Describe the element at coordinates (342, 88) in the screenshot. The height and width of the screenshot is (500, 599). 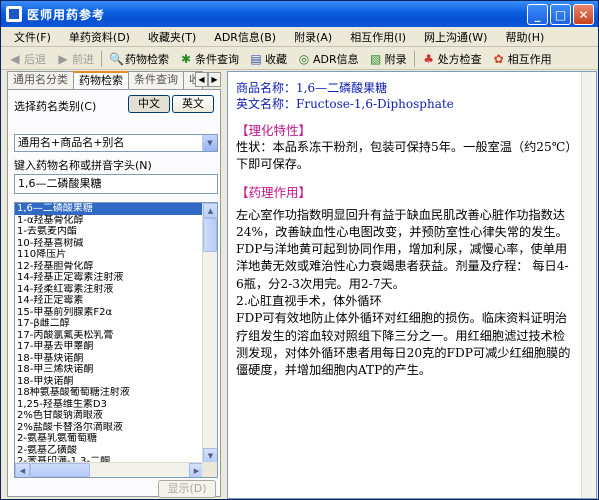
I see `cn-name-value: 1,6—二磷酸果糖` at that location.